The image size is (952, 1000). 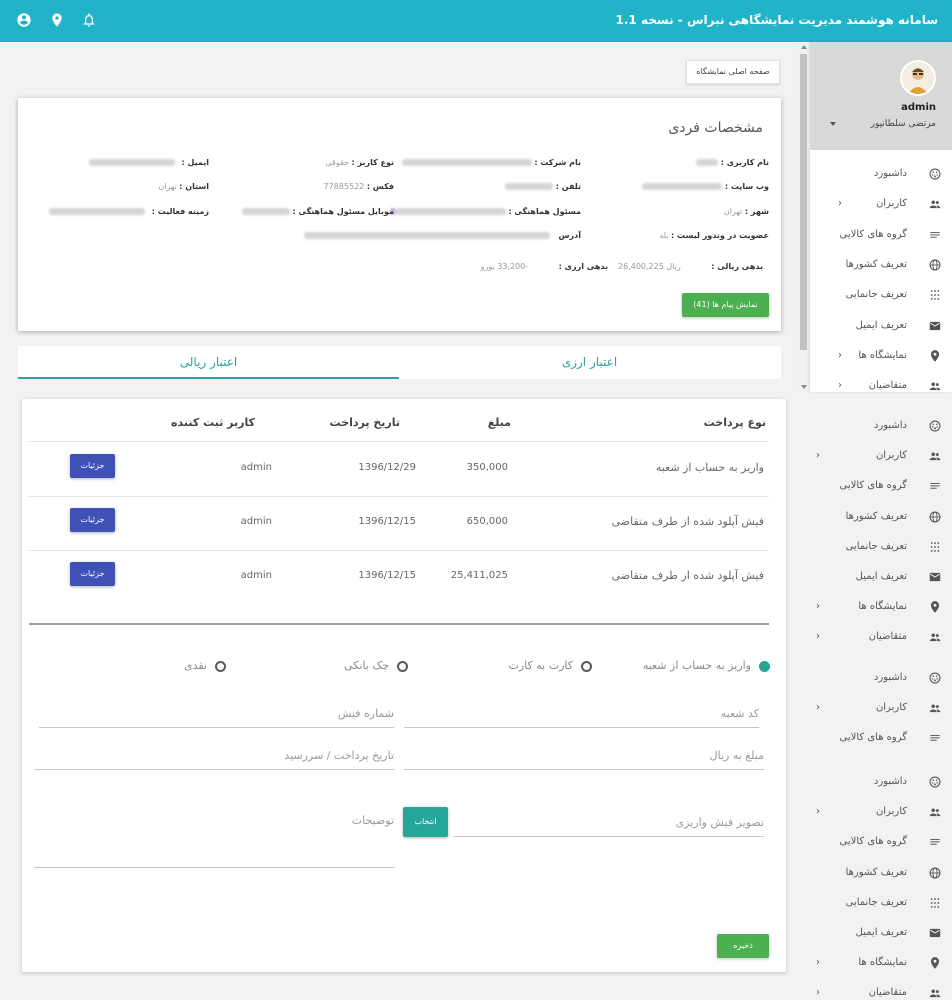 What do you see at coordinates (581, 713) in the screenshot?
I see `branch-code-input: کد شعبه` at bounding box center [581, 713].